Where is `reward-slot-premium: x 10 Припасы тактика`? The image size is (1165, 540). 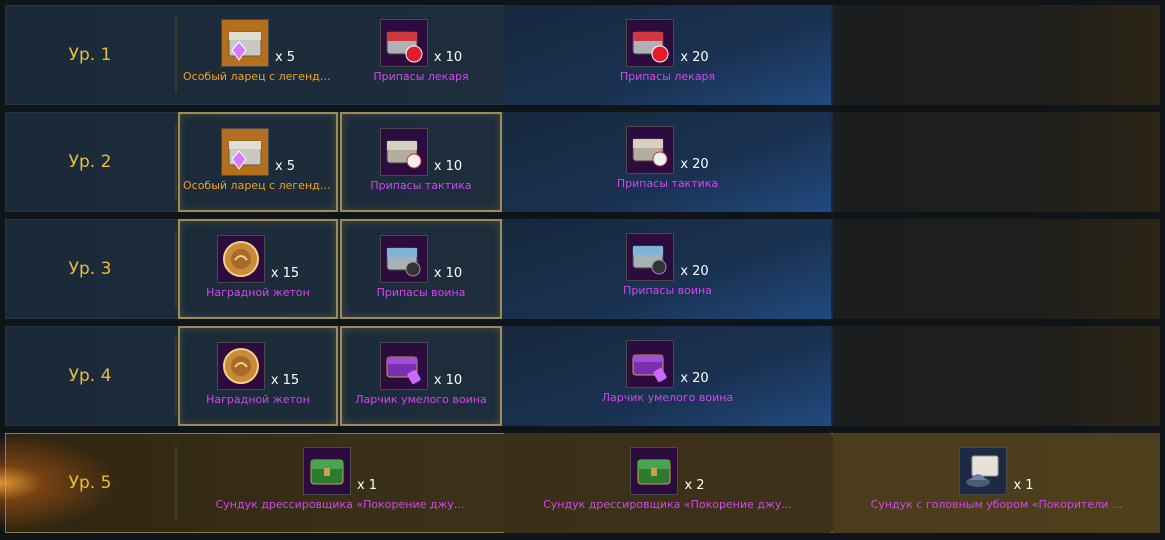
reward-slot-premium: x 10 Припасы тактика is located at coordinates (421, 162).